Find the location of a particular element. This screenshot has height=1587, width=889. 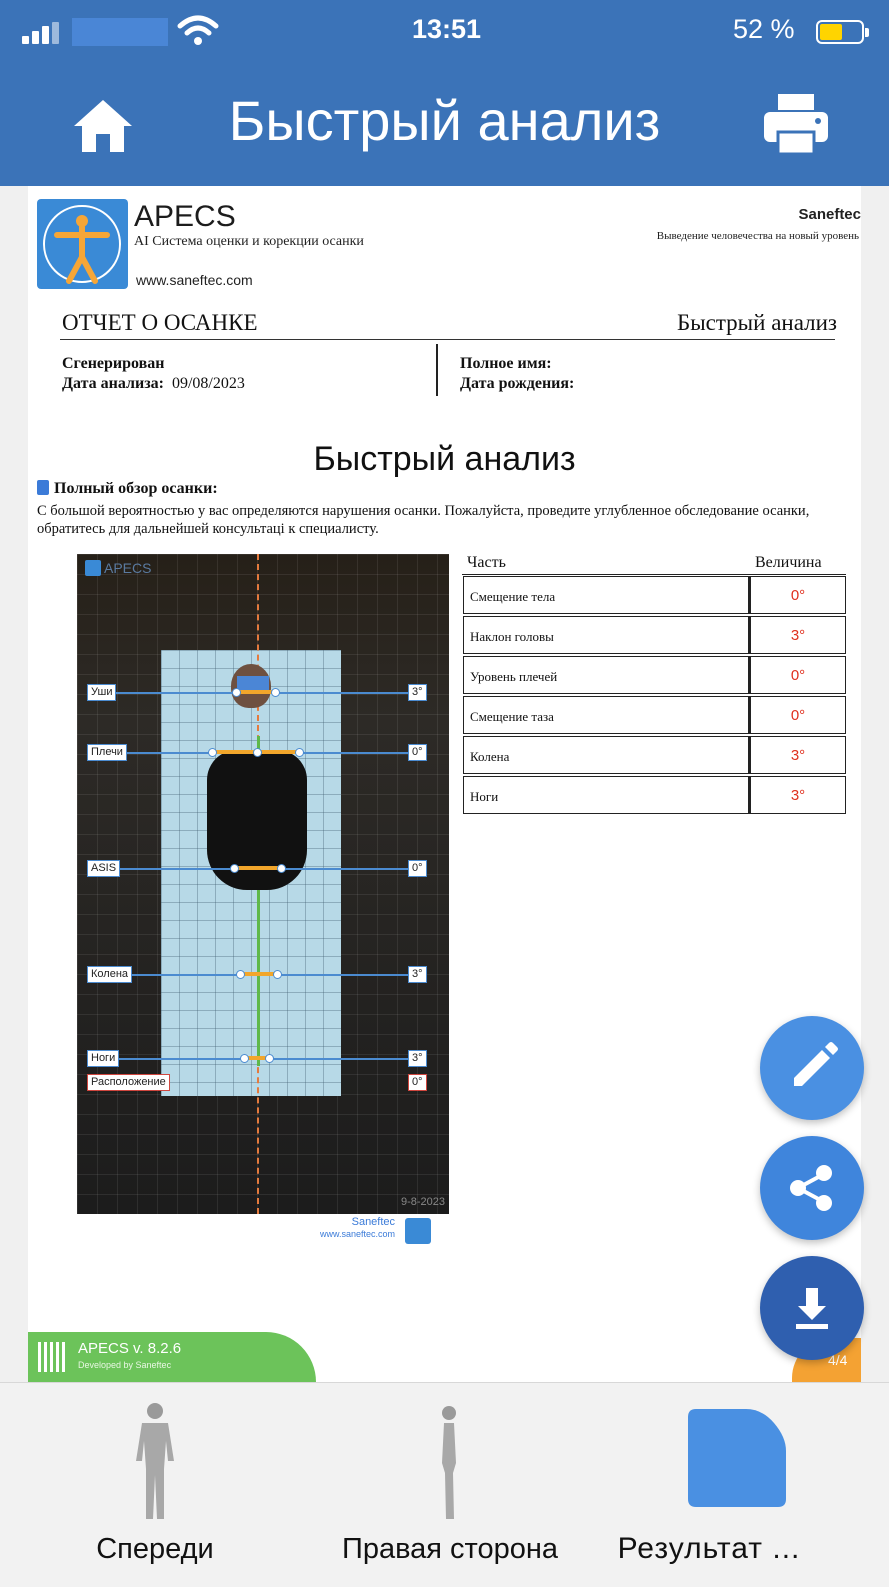

tab-right-side: Правая сторона is located at coordinates (450, 1485).